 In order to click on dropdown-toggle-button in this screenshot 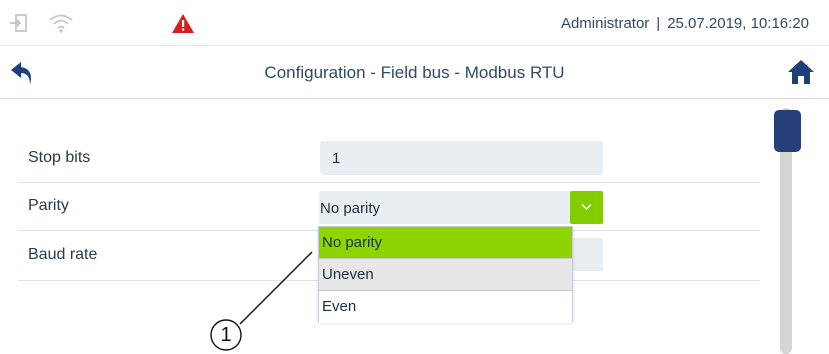, I will do `click(586, 207)`.